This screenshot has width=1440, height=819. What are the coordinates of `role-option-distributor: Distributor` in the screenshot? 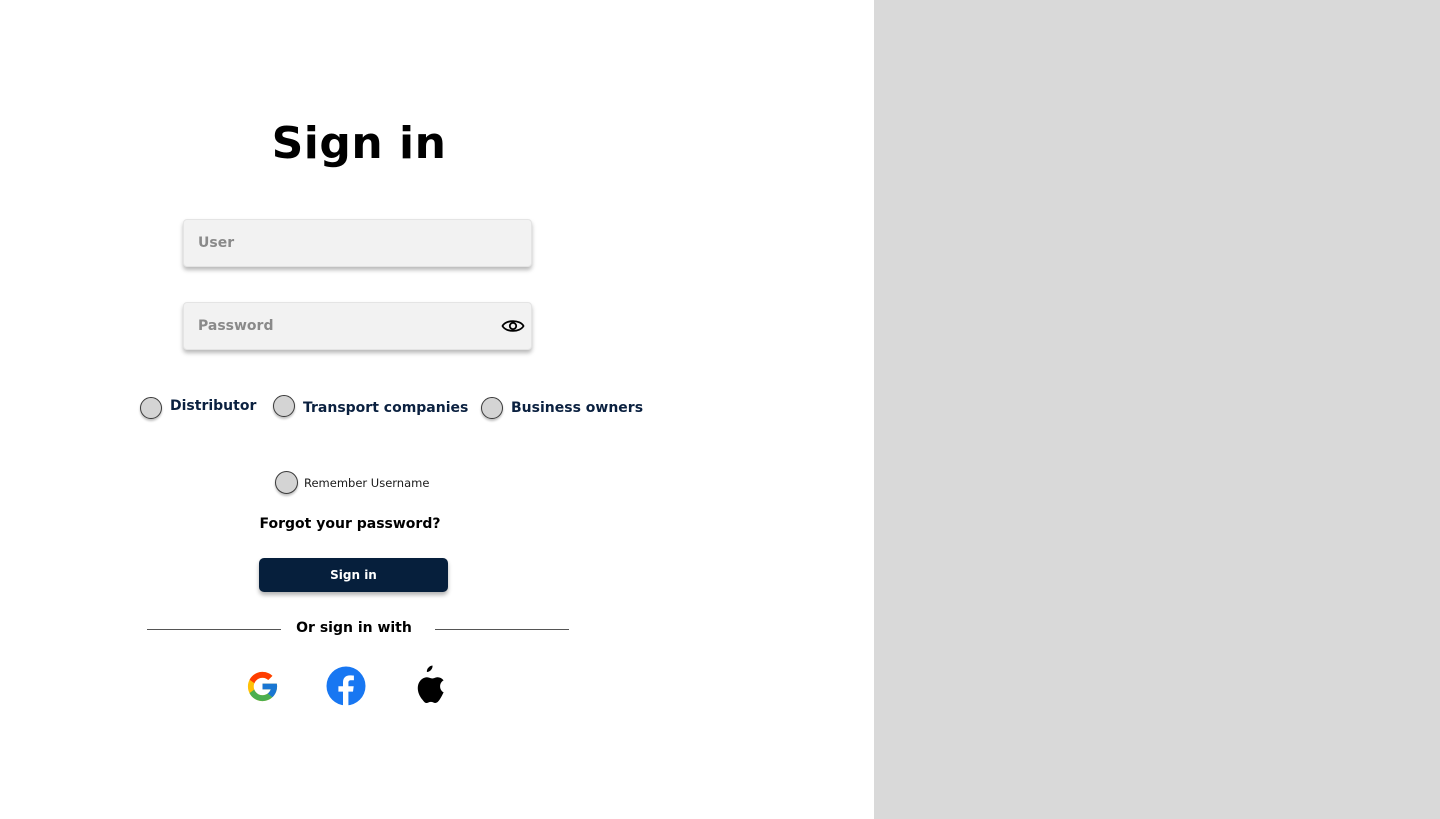 It's located at (198, 408).